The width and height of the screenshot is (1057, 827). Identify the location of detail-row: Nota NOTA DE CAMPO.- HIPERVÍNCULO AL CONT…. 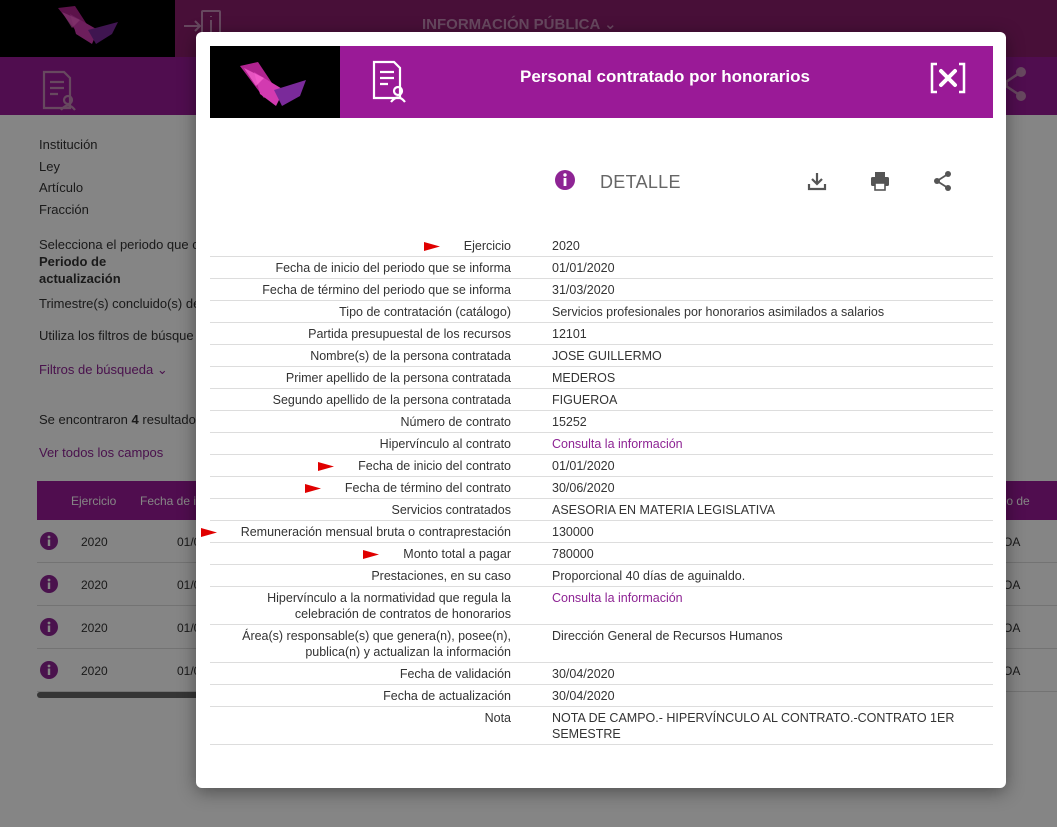
(601, 726).